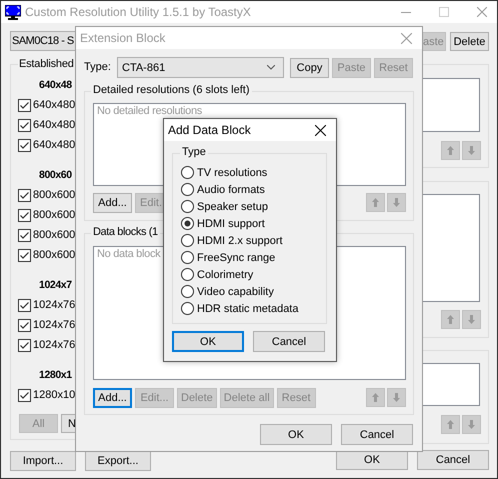 The width and height of the screenshot is (498, 479). I want to click on empty-list-text: No detailed resolutions, so click(149, 111).